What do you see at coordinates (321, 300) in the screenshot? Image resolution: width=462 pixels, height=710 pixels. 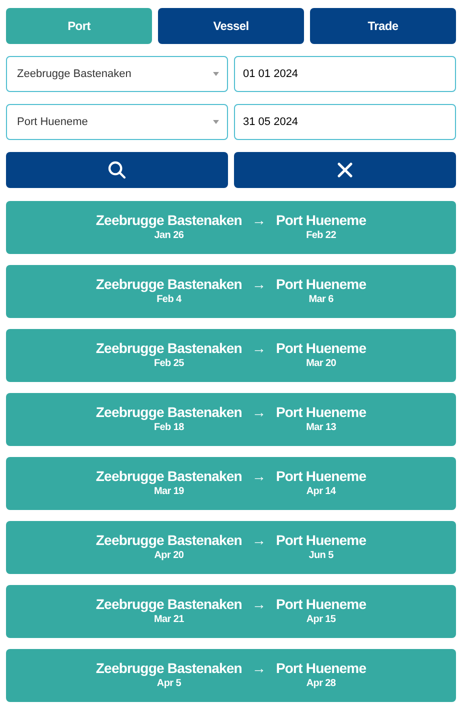 I see `arrival-date: Mar 6` at bounding box center [321, 300].